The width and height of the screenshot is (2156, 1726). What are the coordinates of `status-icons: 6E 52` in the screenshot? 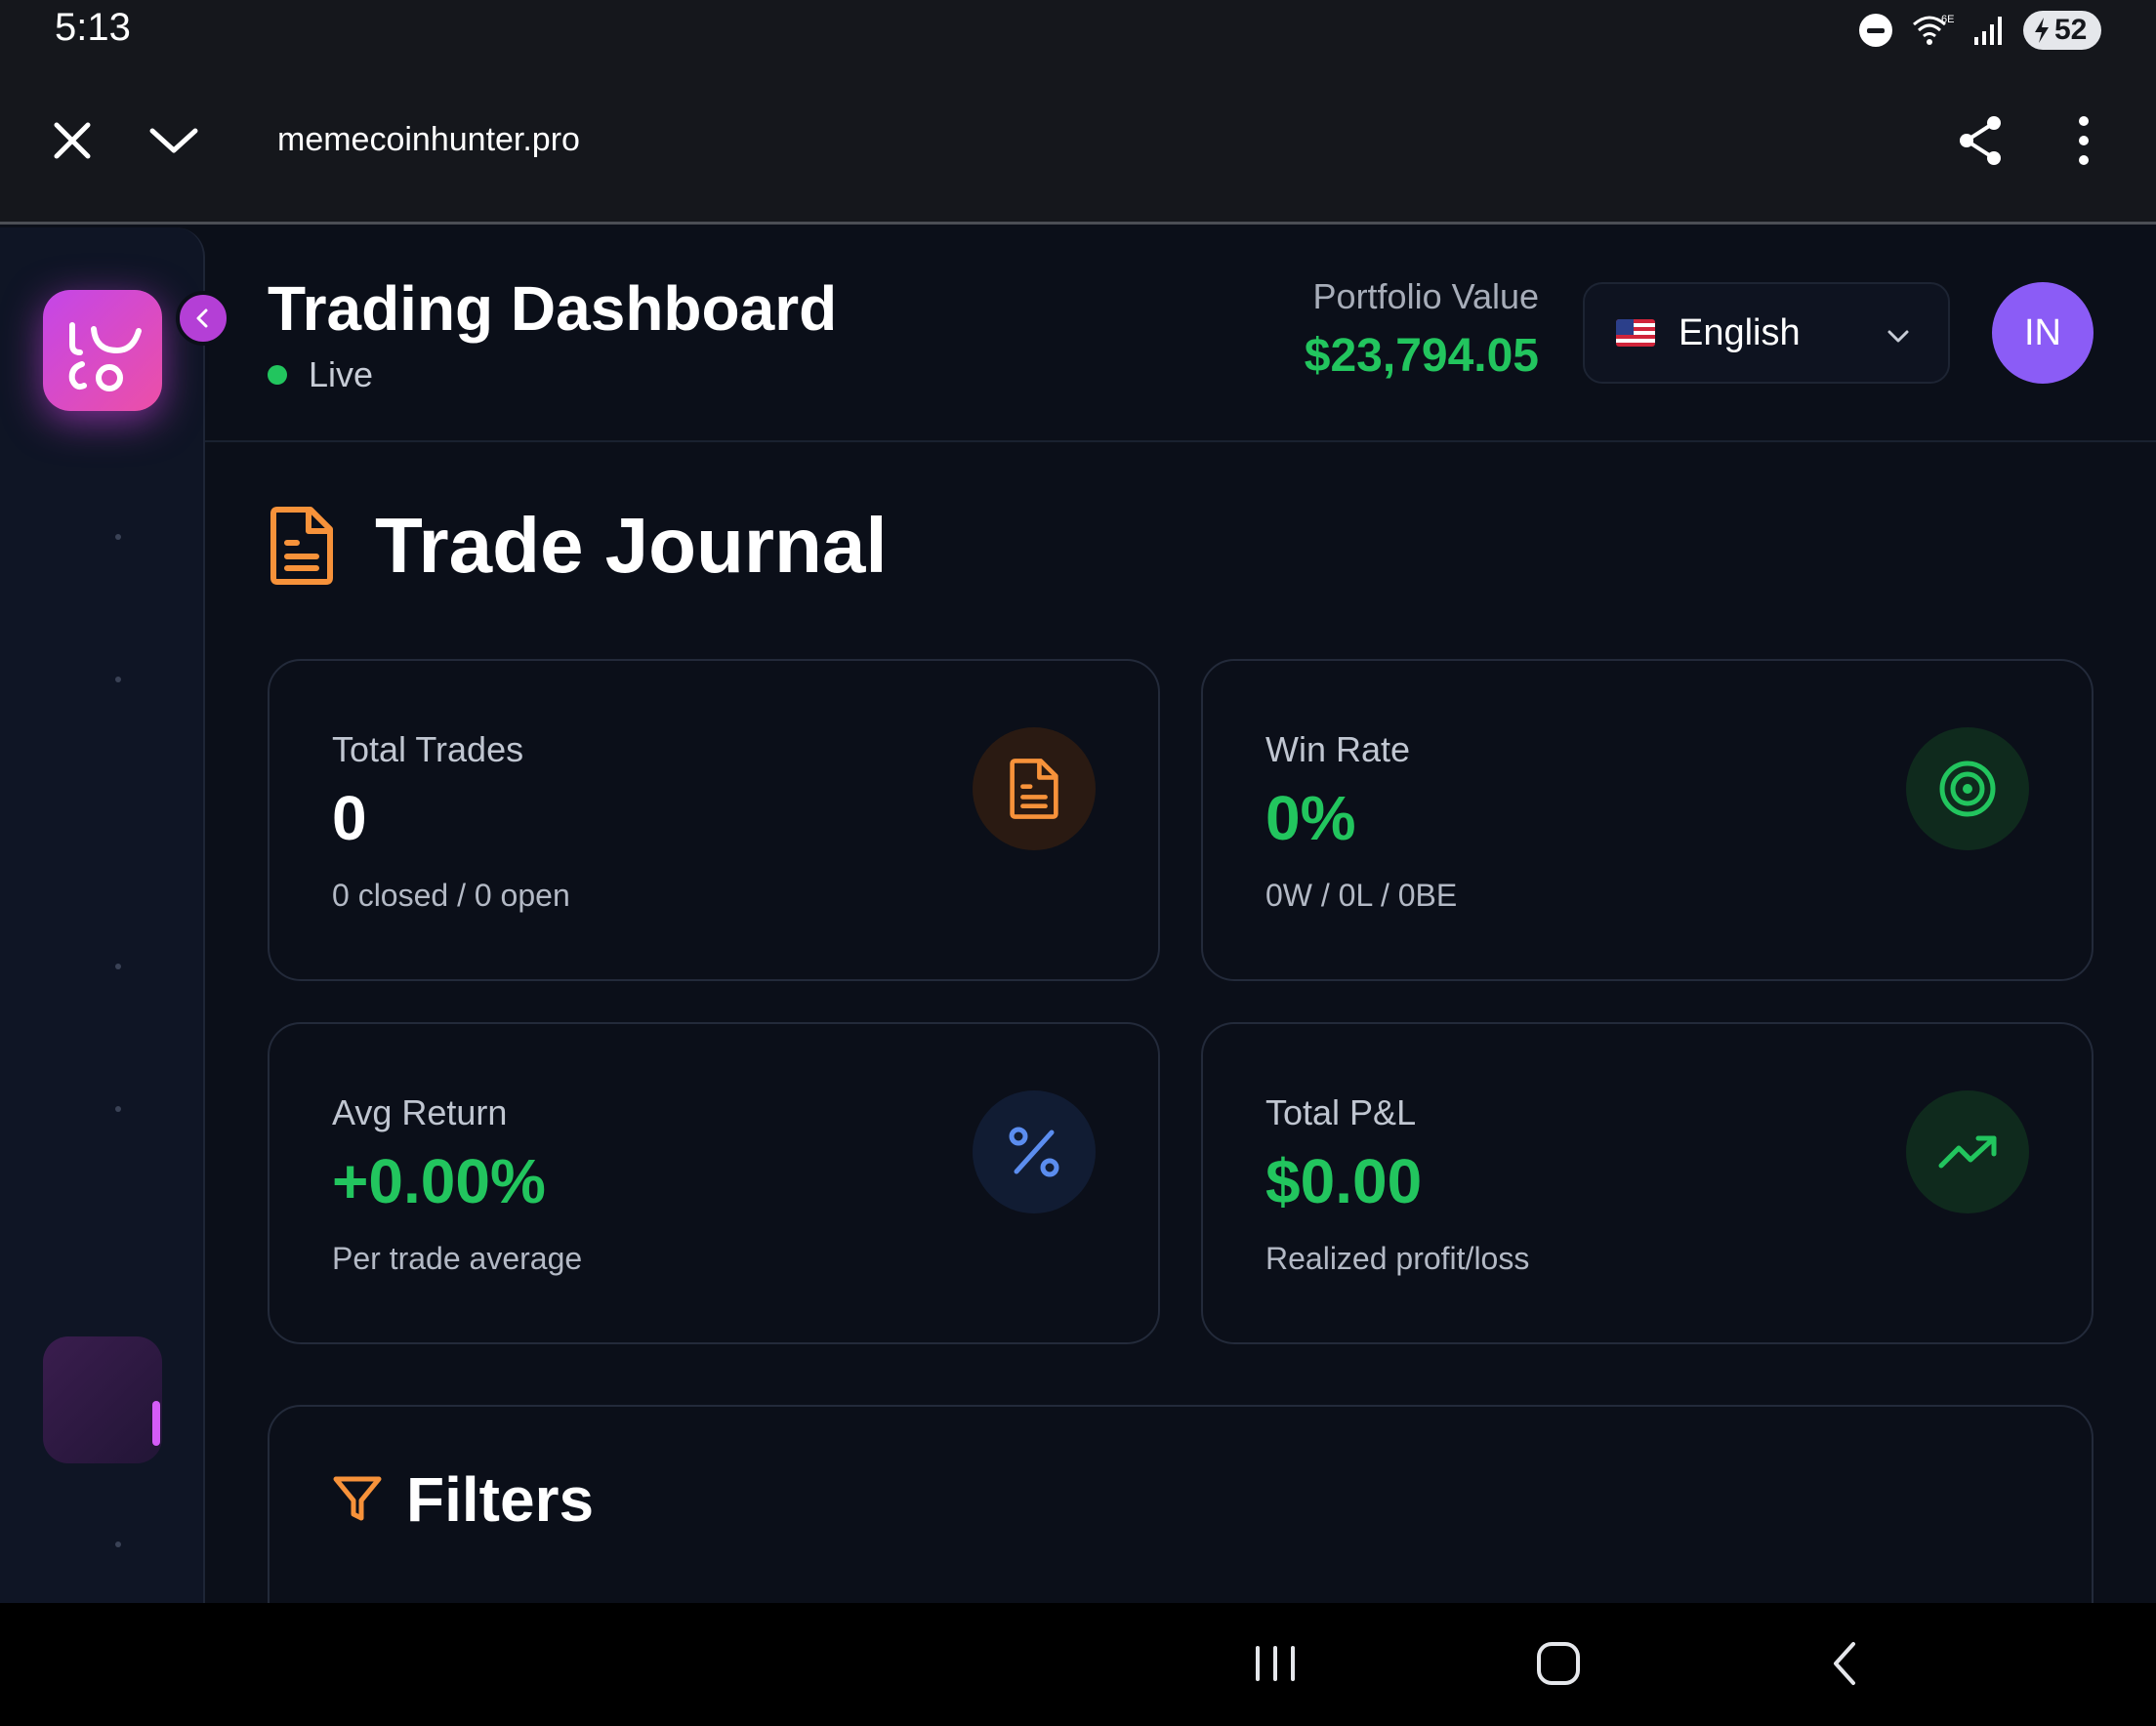 It's located at (1980, 30).